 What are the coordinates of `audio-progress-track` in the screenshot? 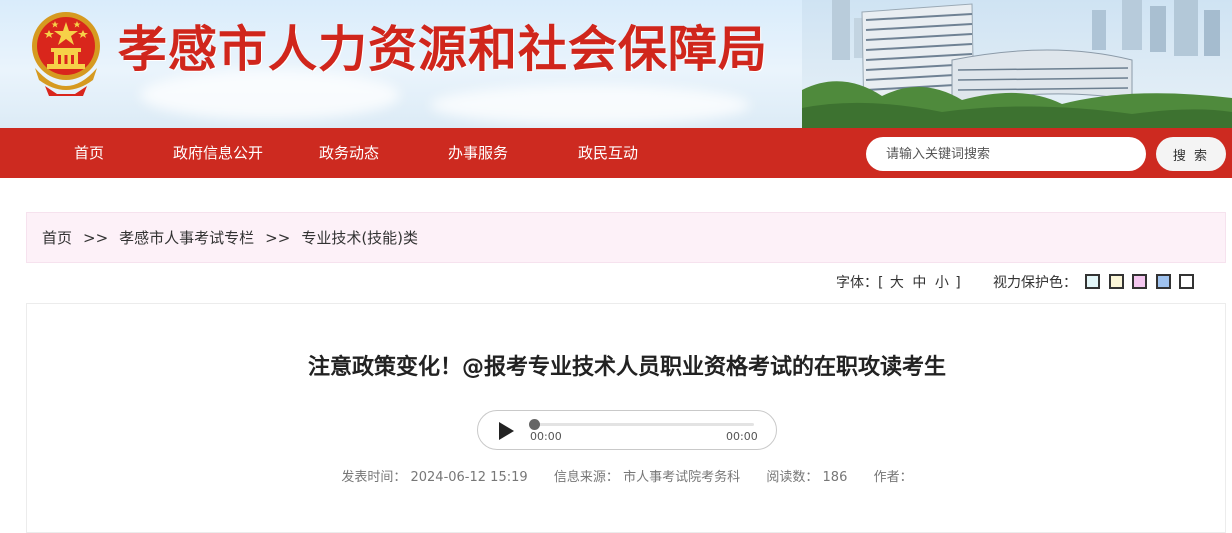 It's located at (643, 424).